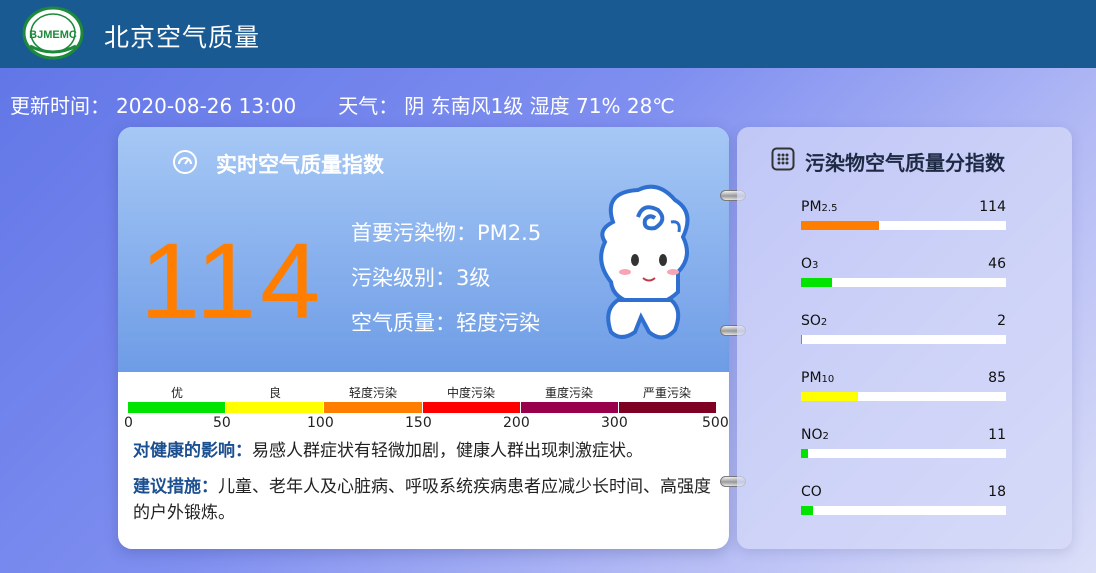 This screenshot has height=573, width=1096. What do you see at coordinates (320, 423) in the screenshot?
I see `scale-tick: 100` at bounding box center [320, 423].